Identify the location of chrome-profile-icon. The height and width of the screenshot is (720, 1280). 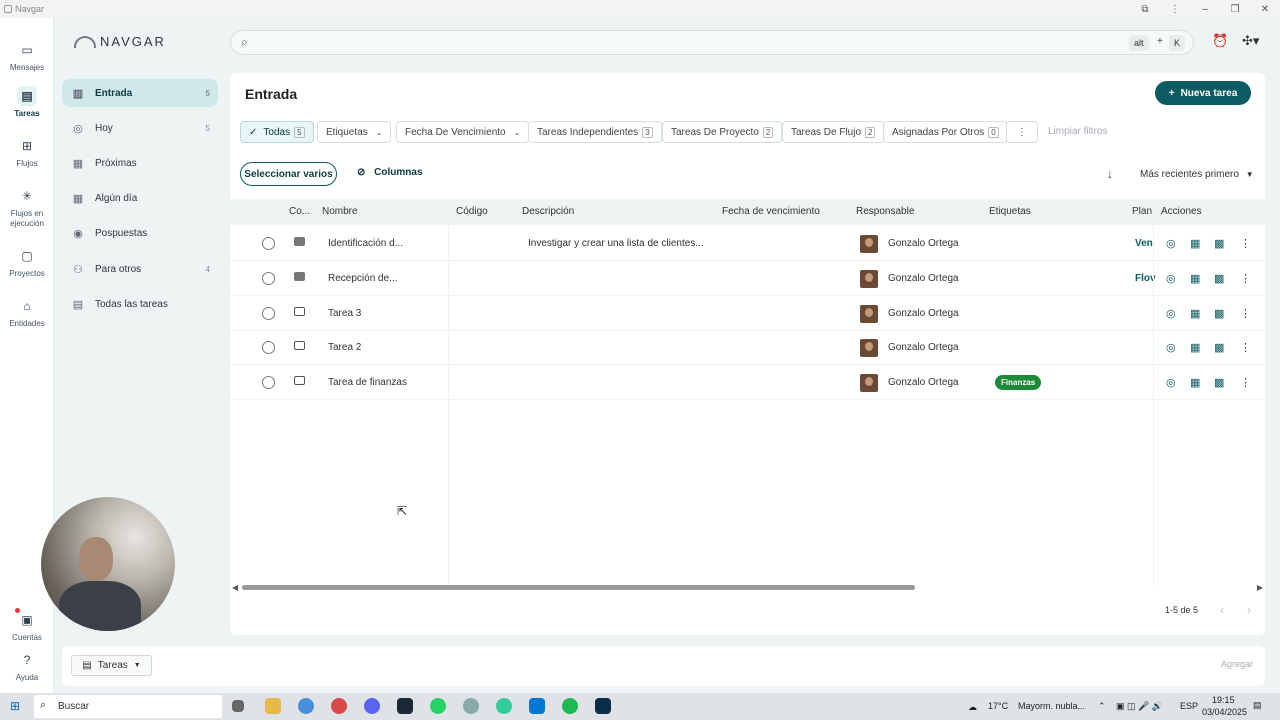
(339, 706).